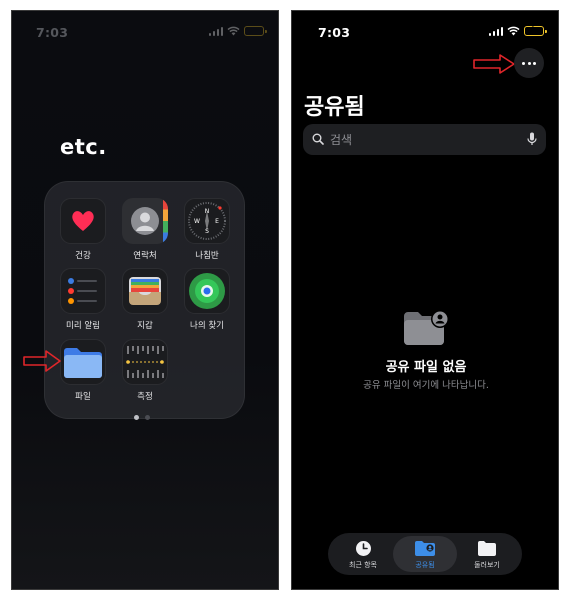 The width and height of the screenshot is (569, 600). I want to click on app-label: 건강, so click(83, 256).